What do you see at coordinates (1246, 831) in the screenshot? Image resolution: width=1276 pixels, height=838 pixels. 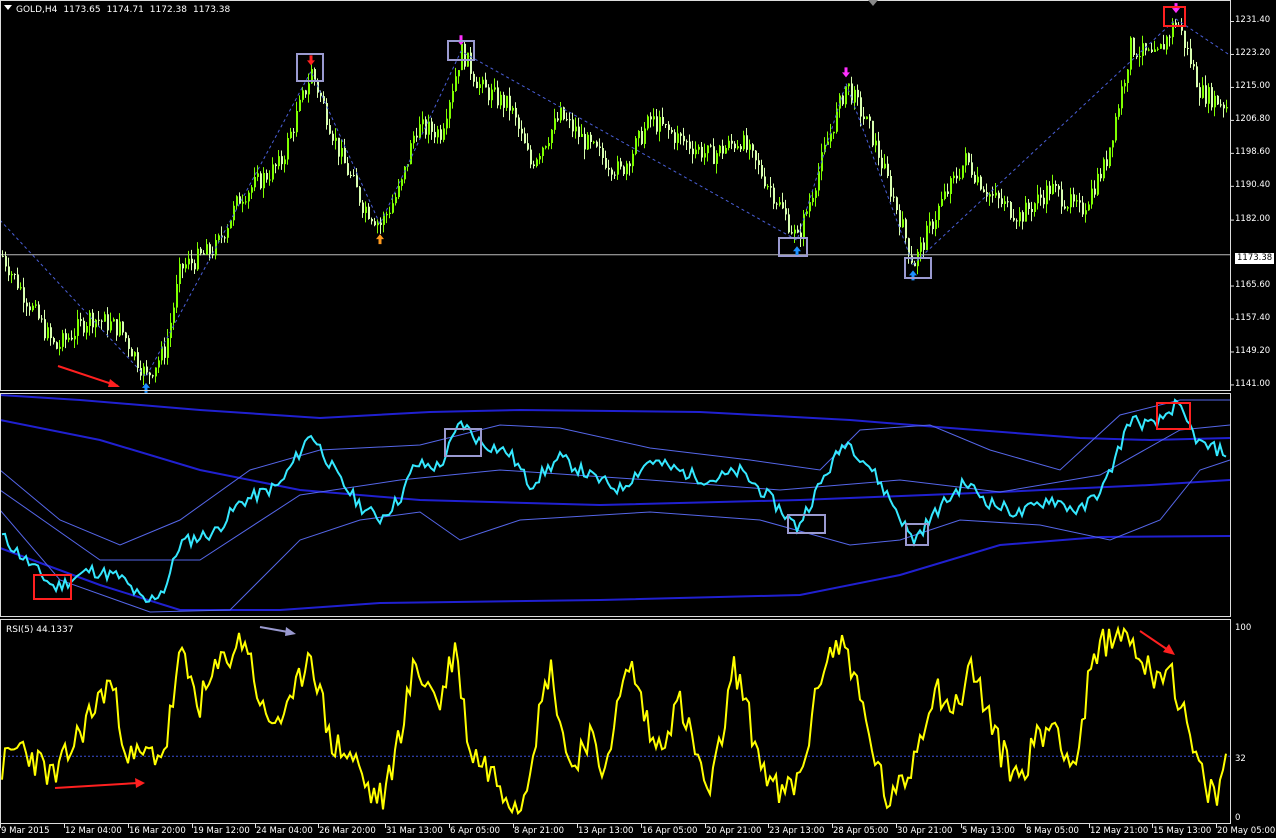 I see `time-axis-label: 20 May 05:00` at bounding box center [1246, 831].